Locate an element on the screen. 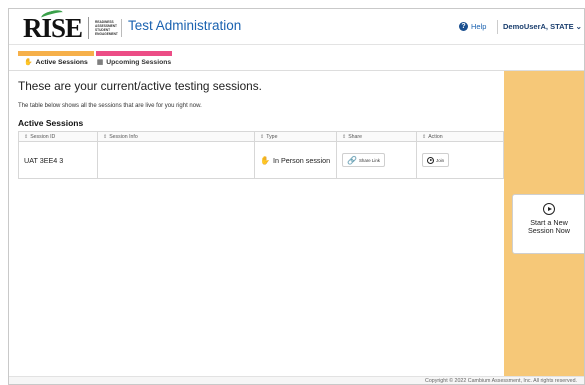 The height and width of the screenshot is (385, 585). column-header-share: ⇕ Share is located at coordinates (377, 136).